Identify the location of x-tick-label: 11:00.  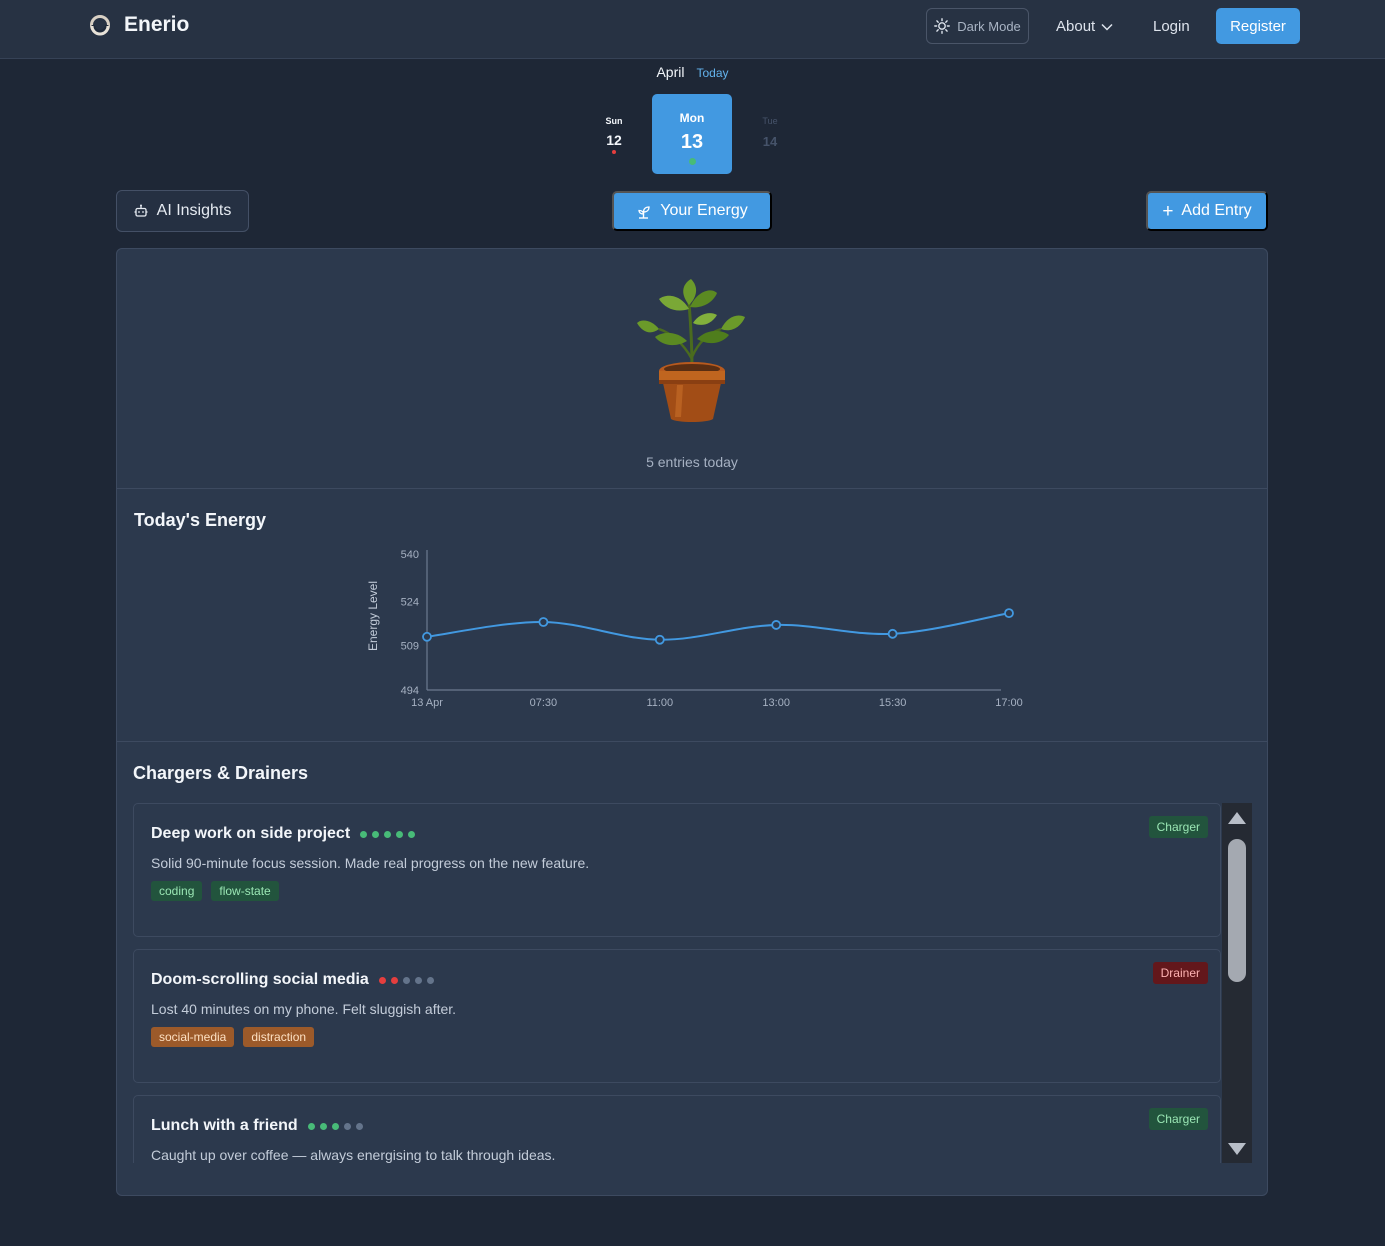
(659, 703).